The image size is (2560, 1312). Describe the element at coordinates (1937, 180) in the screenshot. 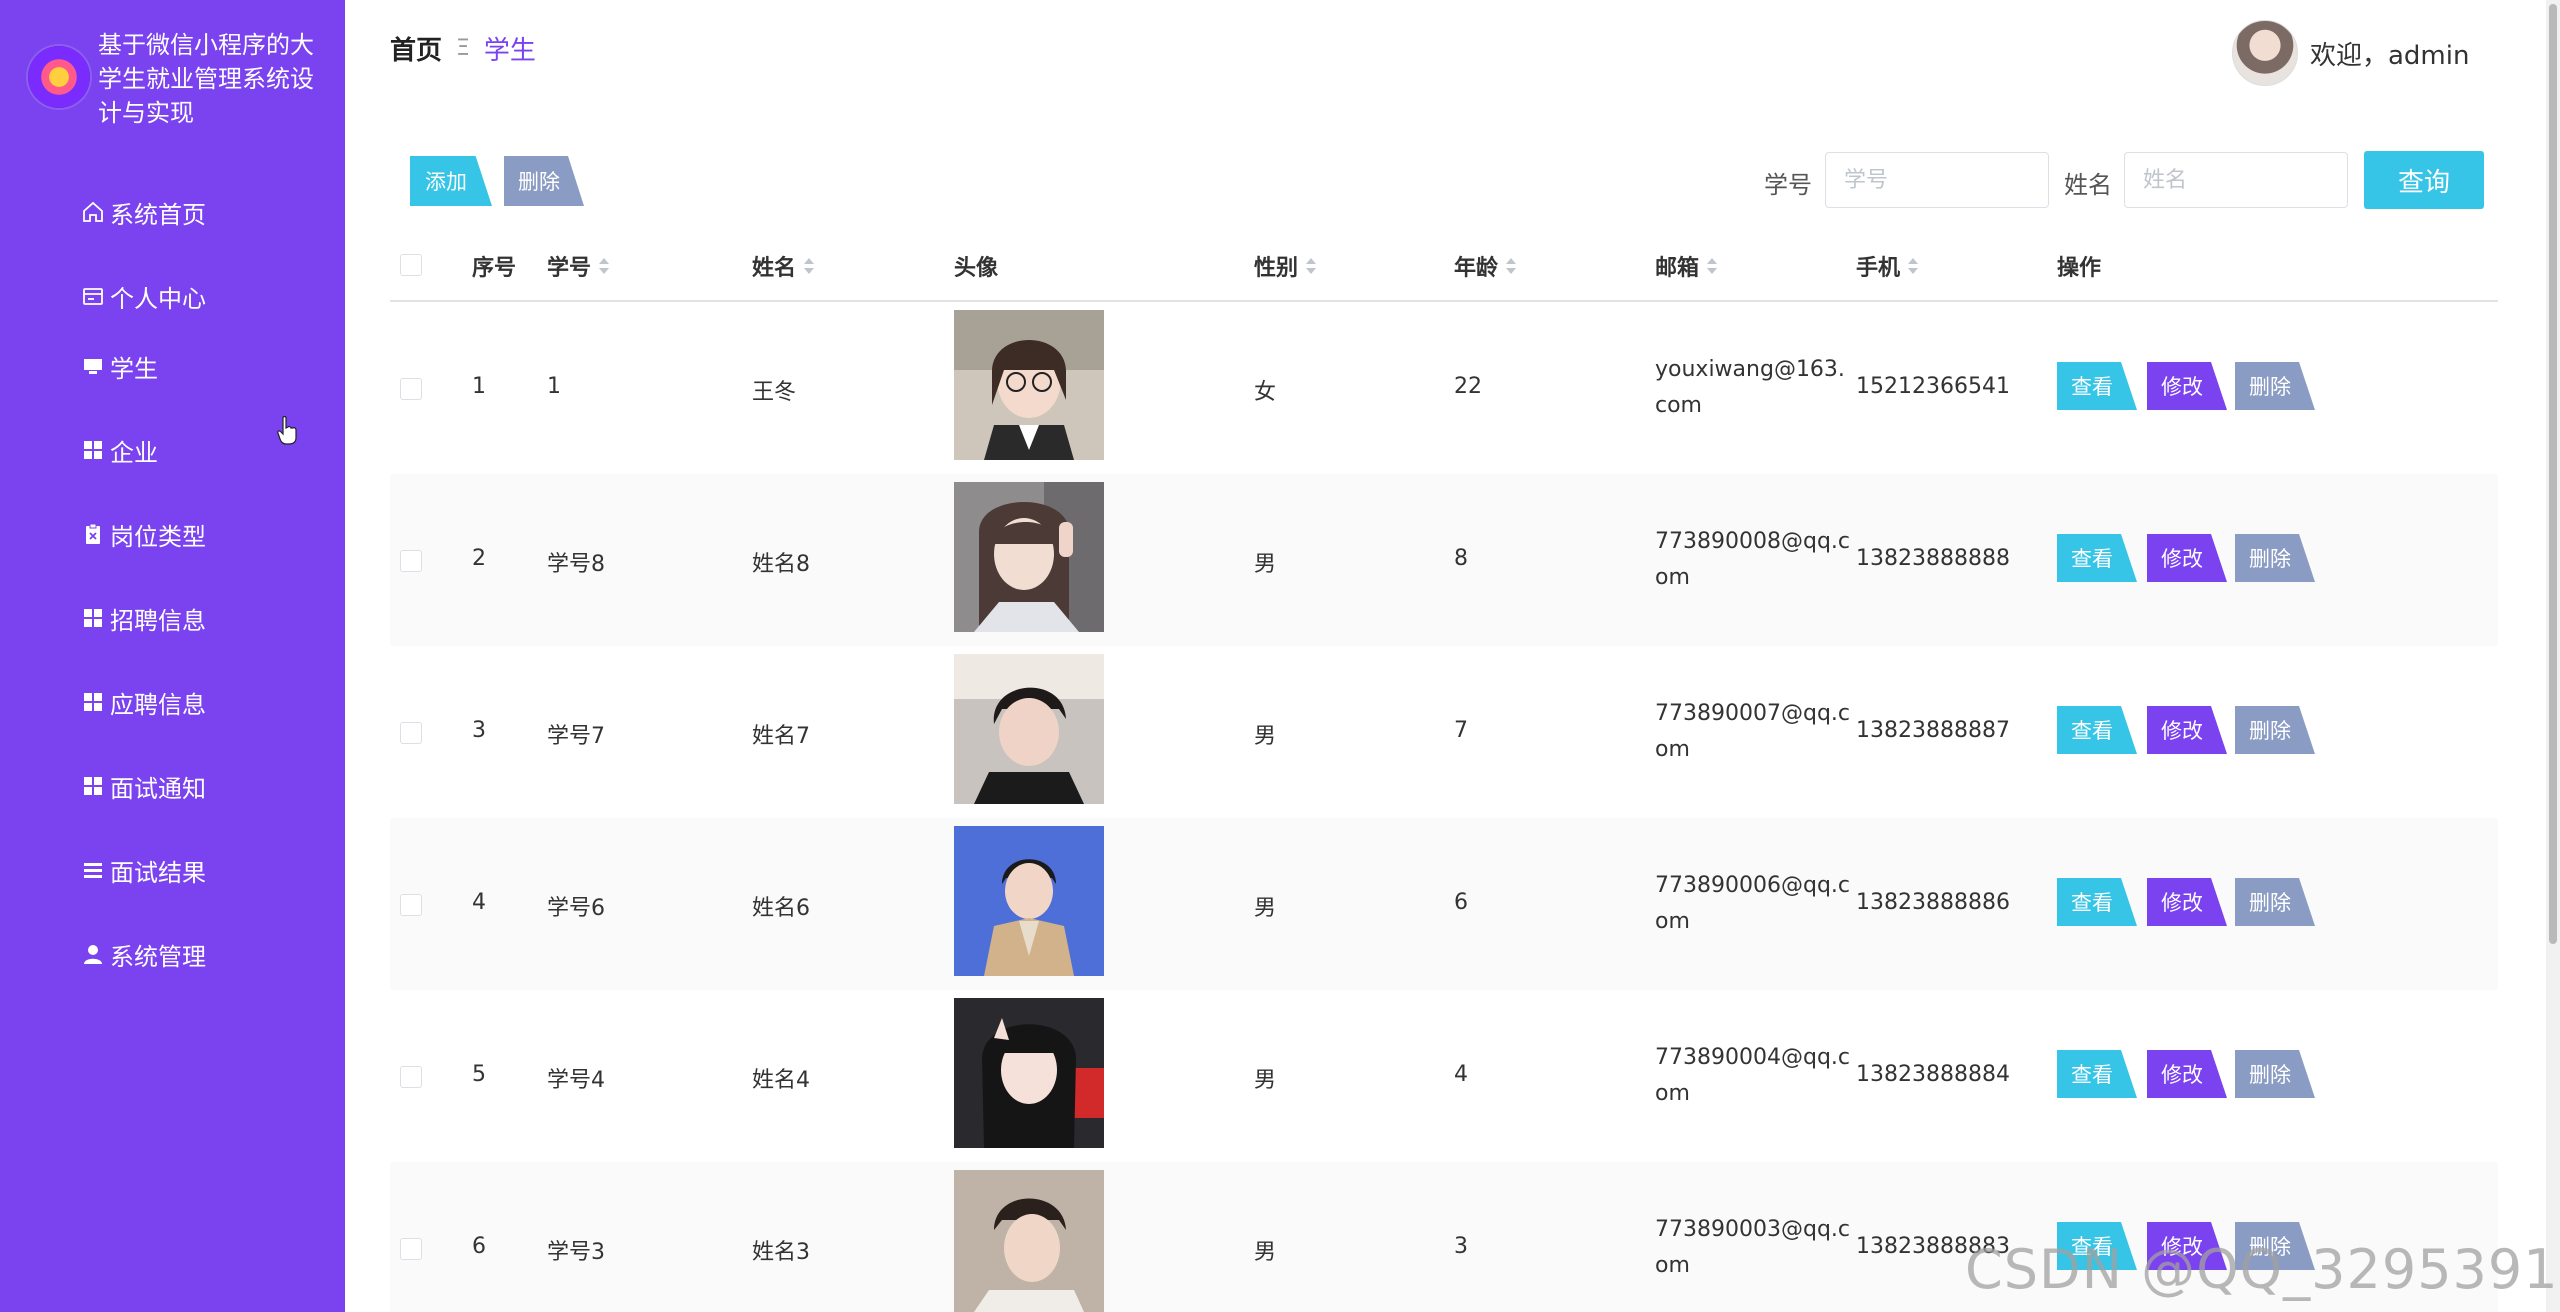

I see `student-id-input` at that location.